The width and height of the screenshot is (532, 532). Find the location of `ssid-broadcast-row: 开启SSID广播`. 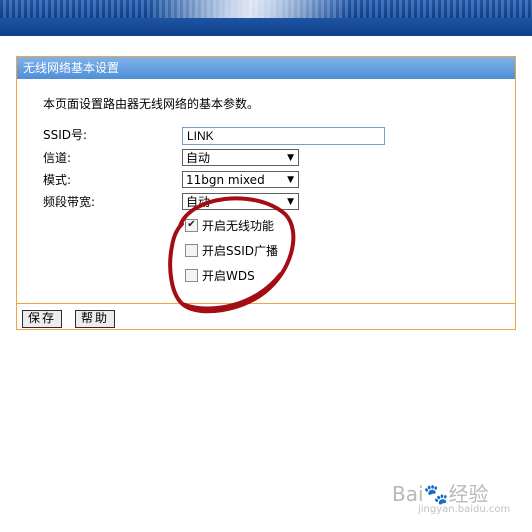

ssid-broadcast-row: 开启SSID广播 is located at coordinates (231, 251).